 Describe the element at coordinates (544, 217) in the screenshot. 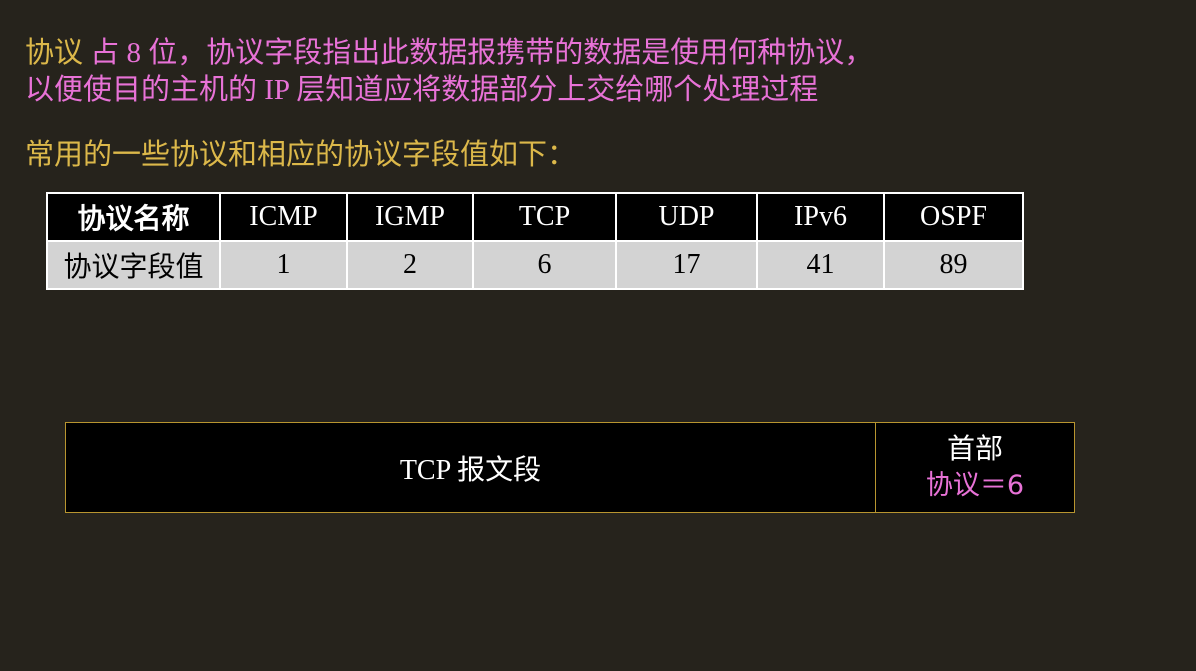

I see `header-cell-tcp: TCP` at that location.